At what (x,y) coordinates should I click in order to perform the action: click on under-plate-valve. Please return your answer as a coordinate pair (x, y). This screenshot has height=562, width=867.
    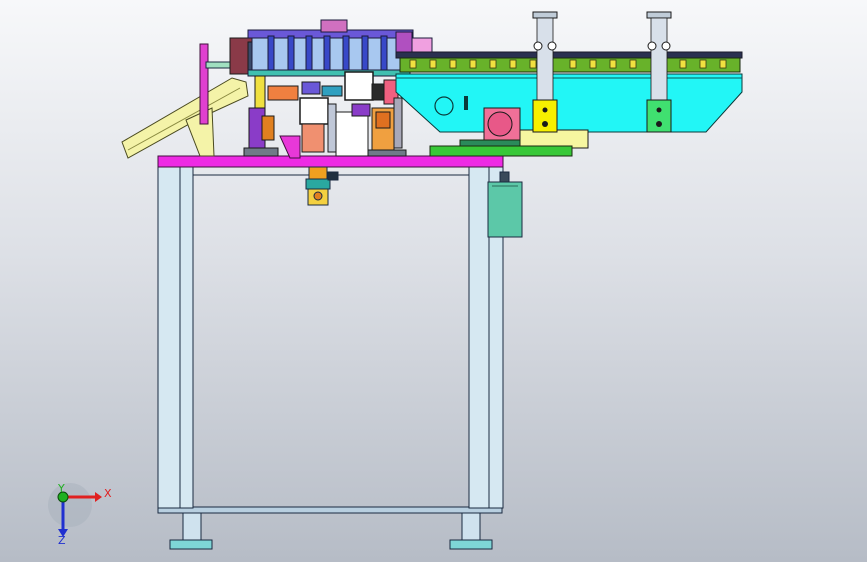
    Looking at the image, I should click on (322, 186).